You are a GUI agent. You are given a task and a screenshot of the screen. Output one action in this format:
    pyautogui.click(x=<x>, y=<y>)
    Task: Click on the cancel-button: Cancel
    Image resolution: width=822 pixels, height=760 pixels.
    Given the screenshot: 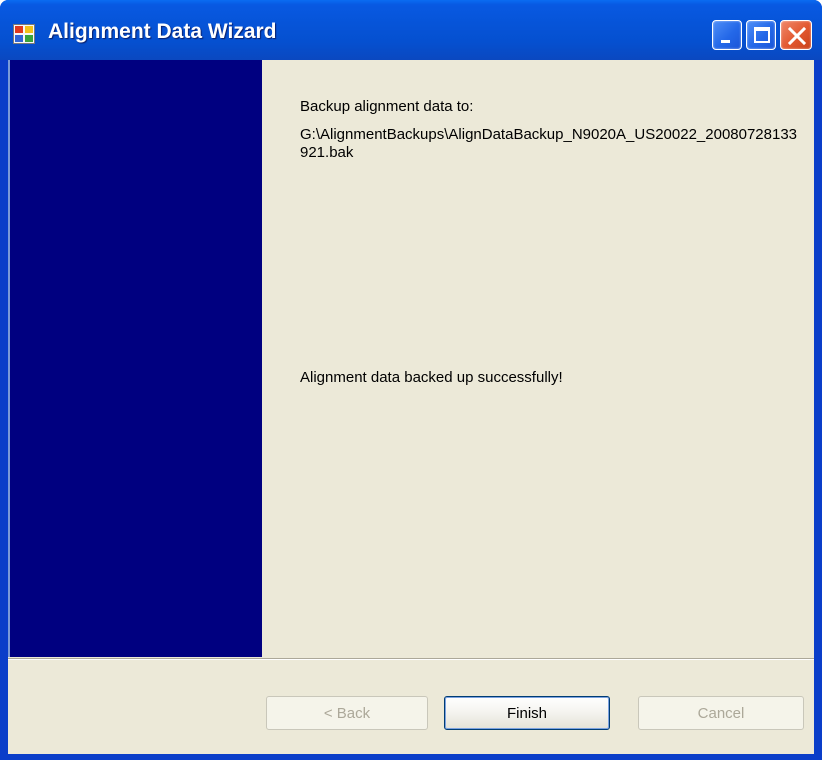 What is the action you would take?
    pyautogui.click(x=721, y=713)
    